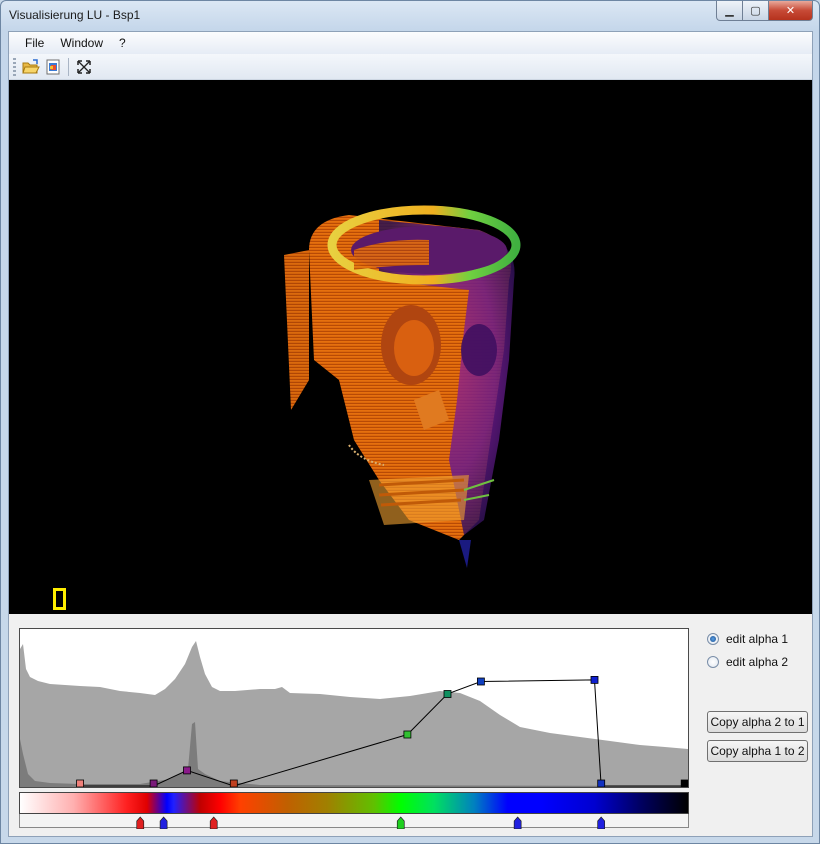  I want to click on maximize-button: ▢, so click(756, 11).